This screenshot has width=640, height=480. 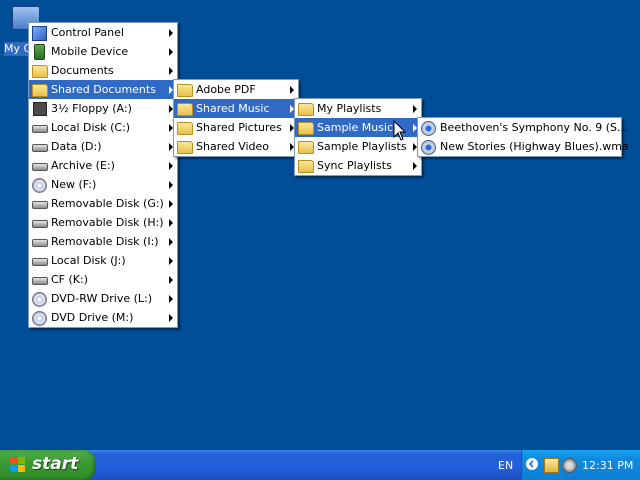 I want to click on menu-item-shared-music: Shared Music, so click(x=236, y=108).